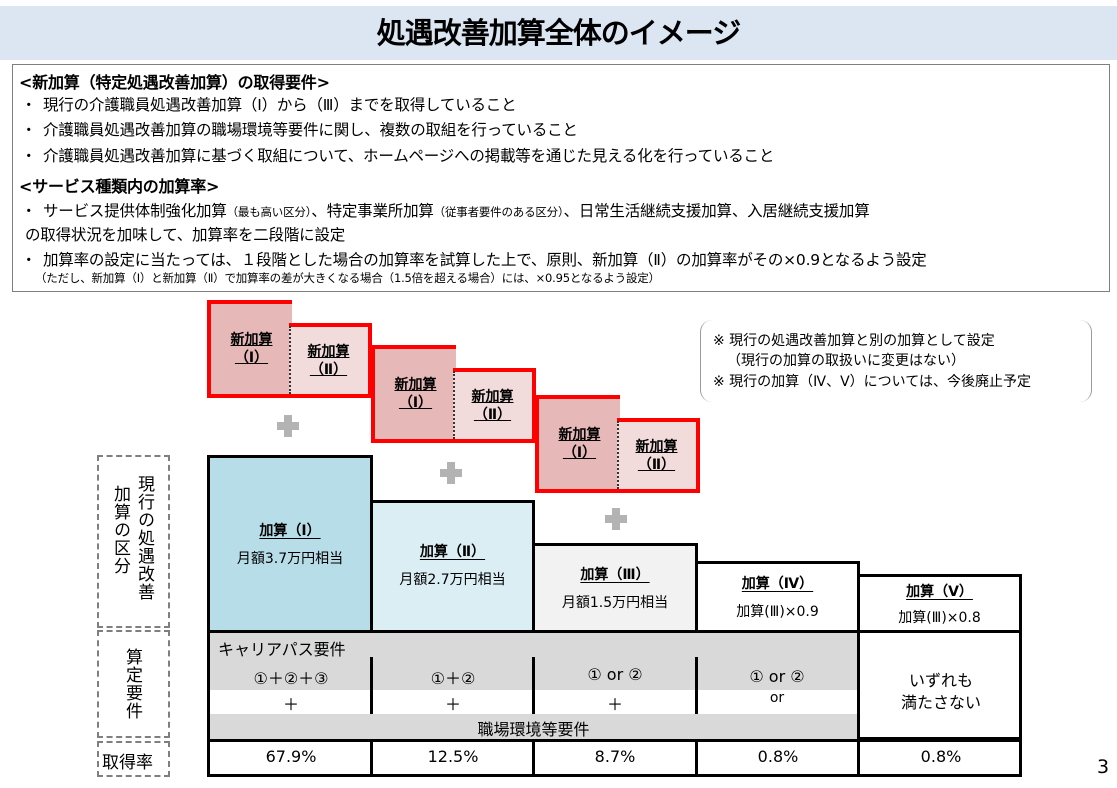 The image size is (1117, 788). Describe the element at coordinates (290, 544) in the screenshot. I see `current-addition-I: 加算（Ⅰ） 月額3.7万円相当` at that location.